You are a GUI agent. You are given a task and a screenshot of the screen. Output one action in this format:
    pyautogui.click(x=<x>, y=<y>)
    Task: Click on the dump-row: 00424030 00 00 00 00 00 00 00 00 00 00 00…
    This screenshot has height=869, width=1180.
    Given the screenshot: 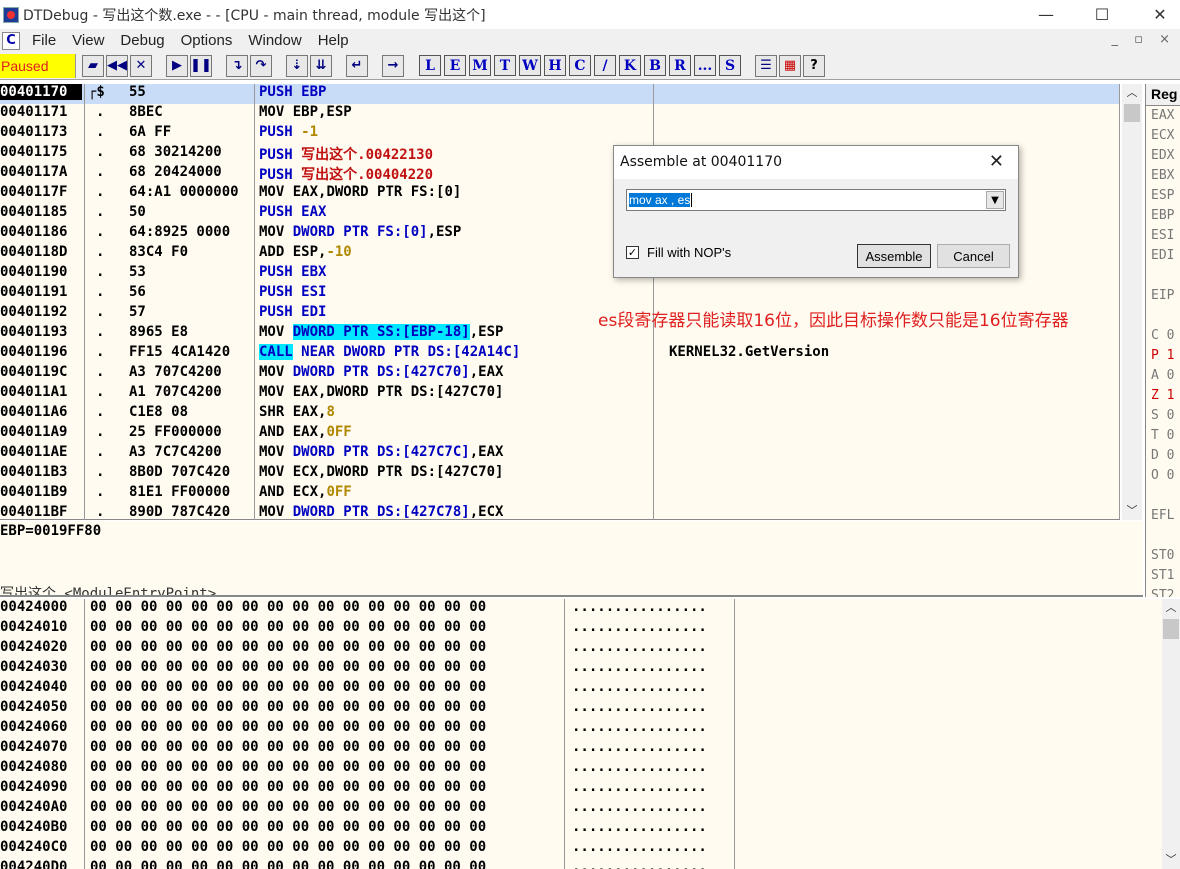 What is the action you would take?
    pyautogui.click(x=580, y=669)
    